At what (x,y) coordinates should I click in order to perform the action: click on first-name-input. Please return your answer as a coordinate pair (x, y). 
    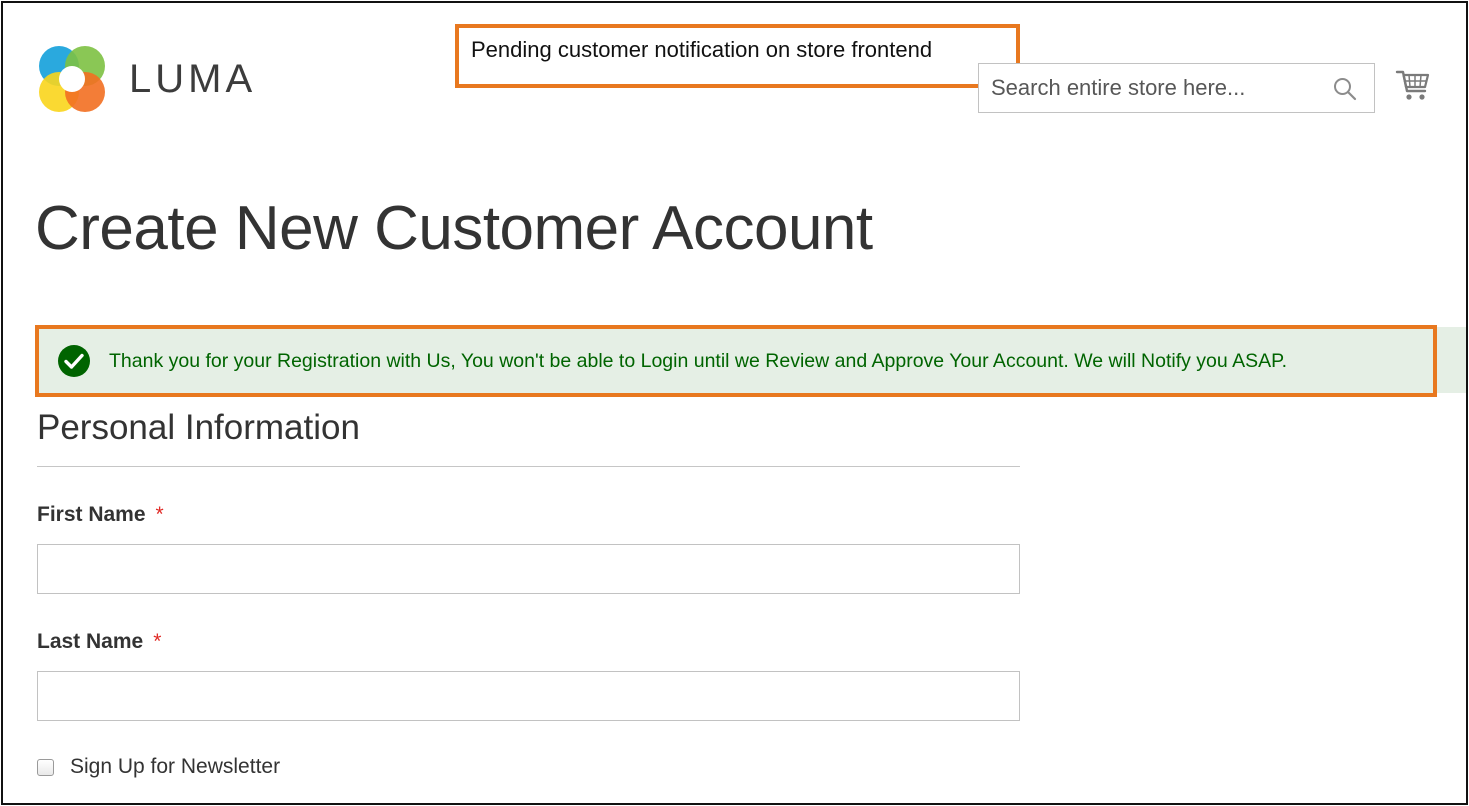
    Looking at the image, I should click on (528, 569).